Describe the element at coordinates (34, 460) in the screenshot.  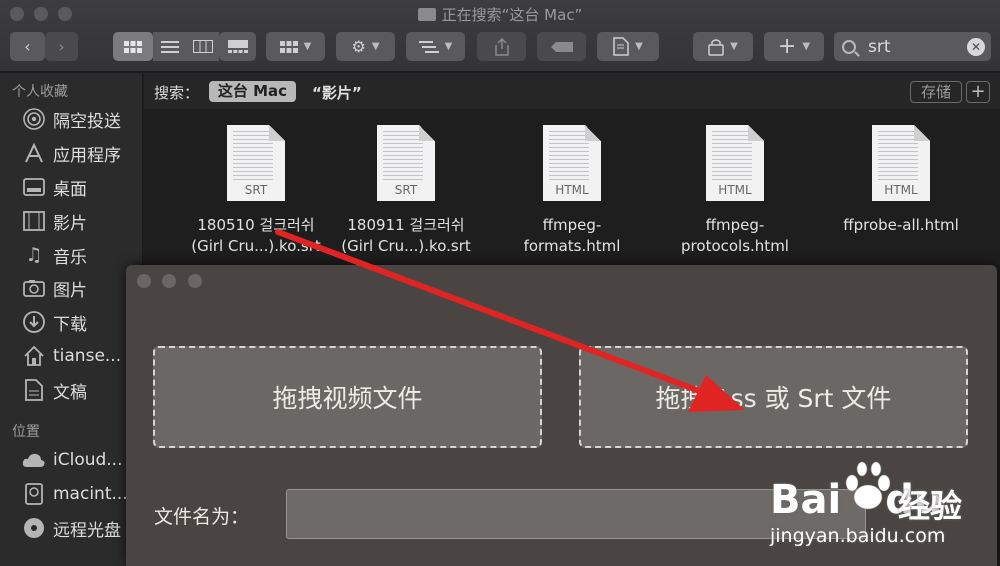
I see `cloud-icon` at that location.